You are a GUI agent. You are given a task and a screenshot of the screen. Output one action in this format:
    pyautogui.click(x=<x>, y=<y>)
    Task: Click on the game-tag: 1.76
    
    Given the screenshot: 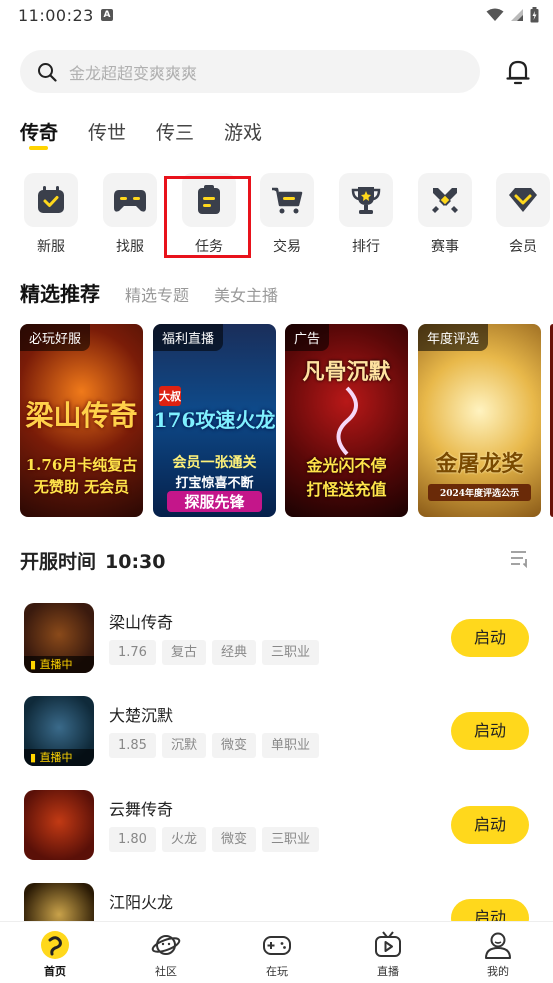 What is the action you would take?
    pyautogui.click(x=132, y=652)
    